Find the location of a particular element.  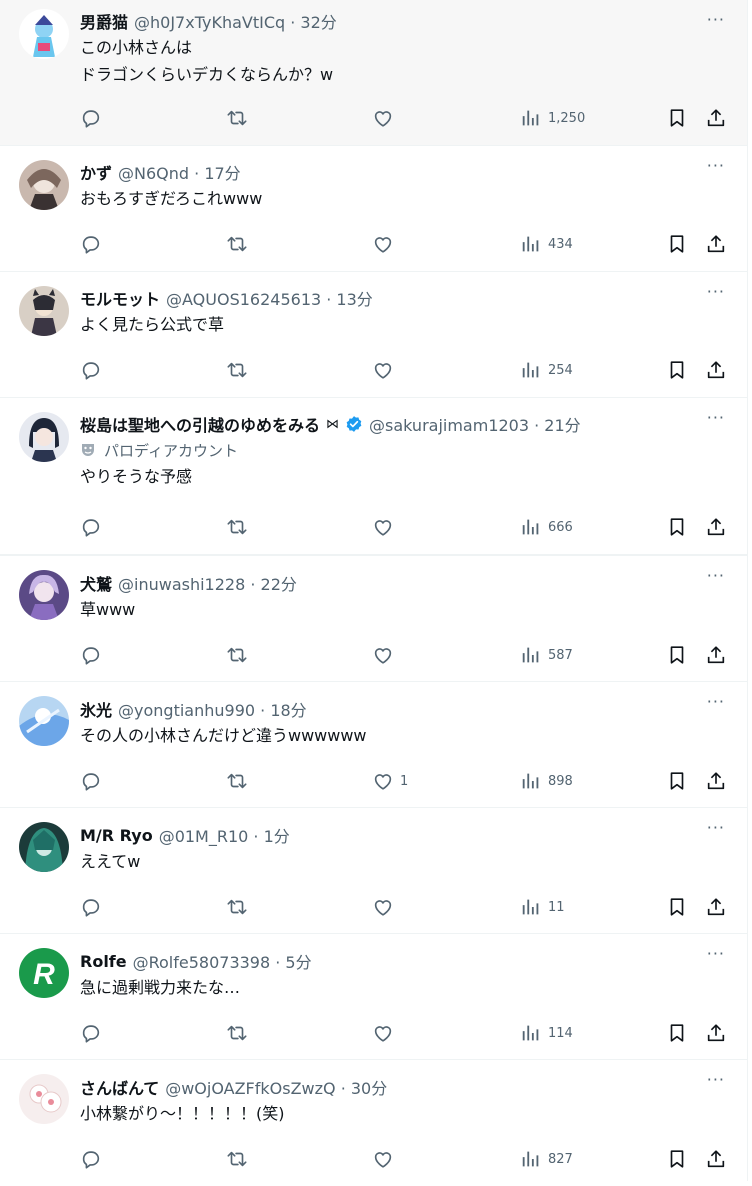

handle-time: @Rolfe58073398 · 5分 is located at coordinates (222, 961).